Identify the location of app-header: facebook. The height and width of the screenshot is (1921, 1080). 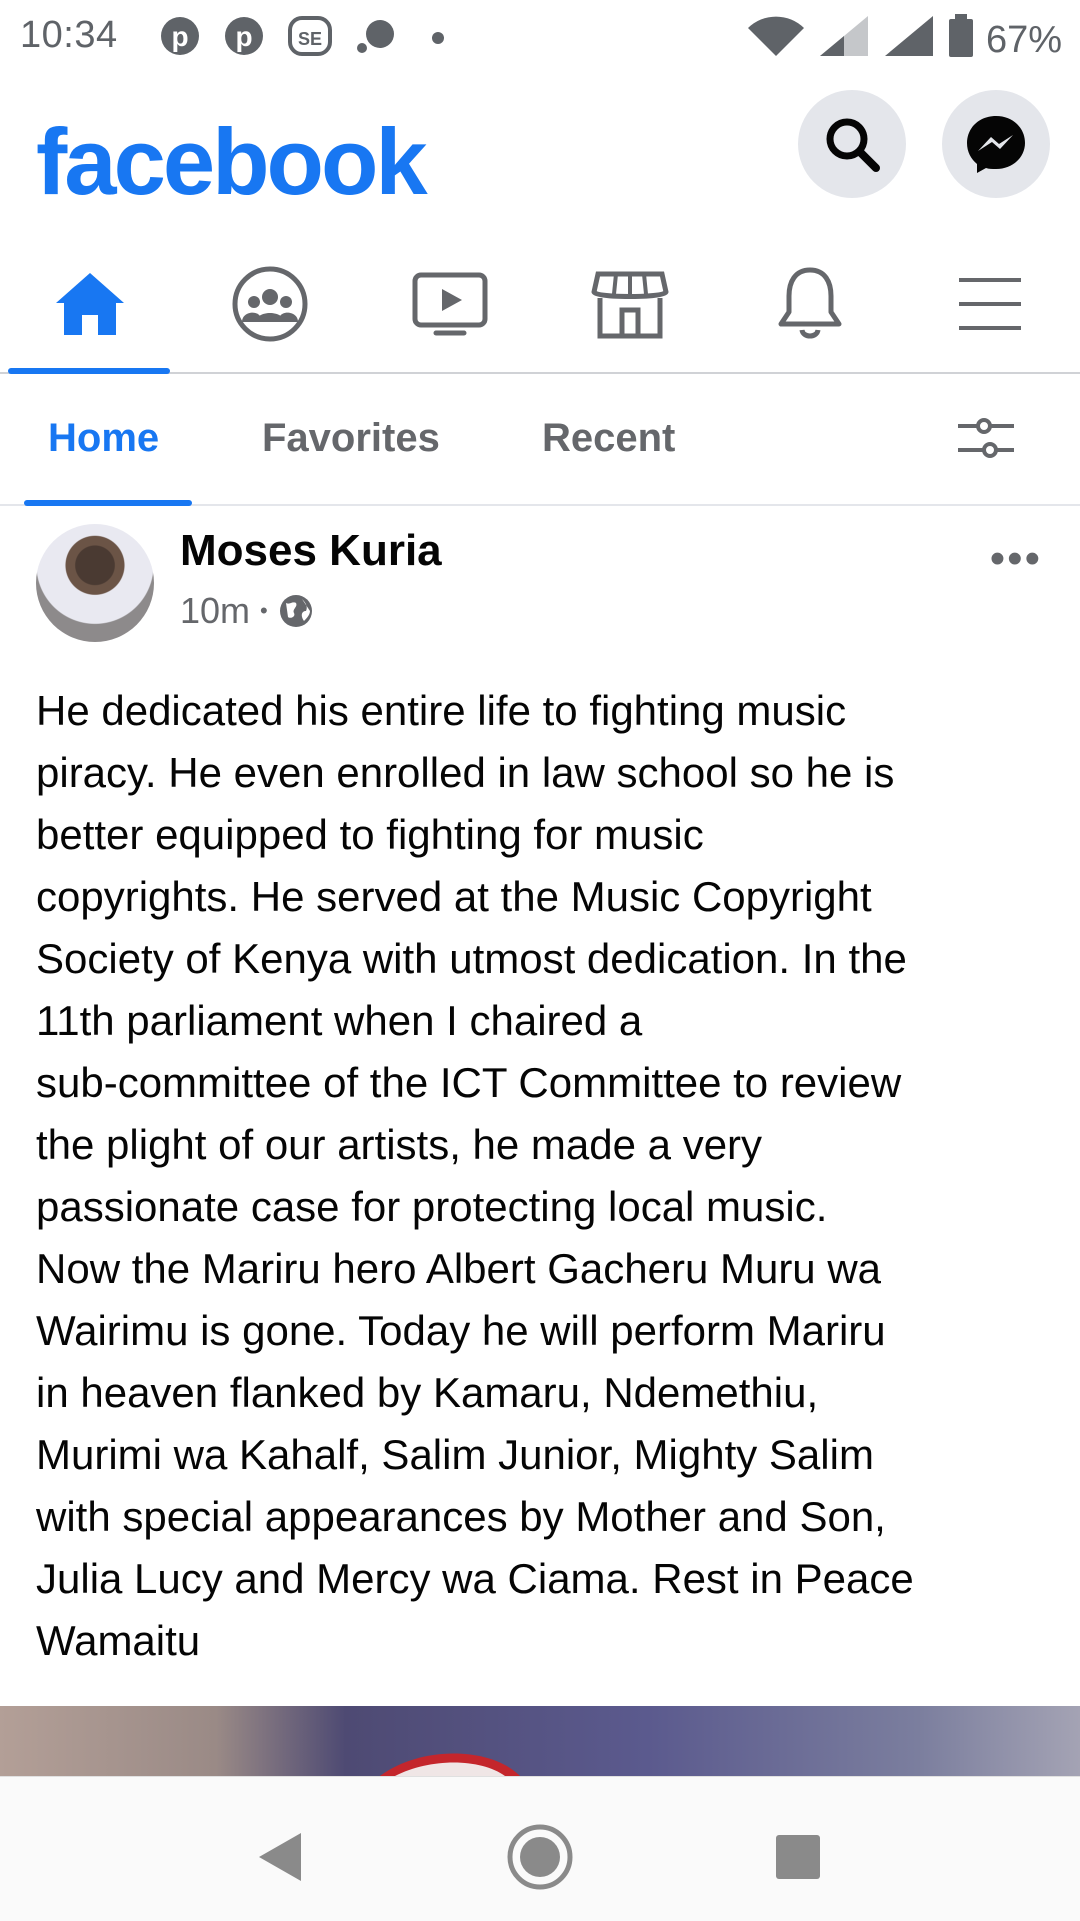
(540, 153).